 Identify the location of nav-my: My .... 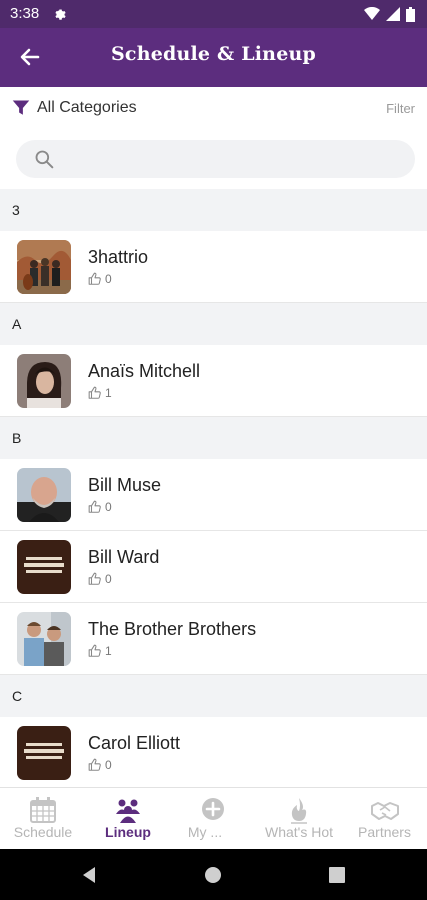
(213, 819).